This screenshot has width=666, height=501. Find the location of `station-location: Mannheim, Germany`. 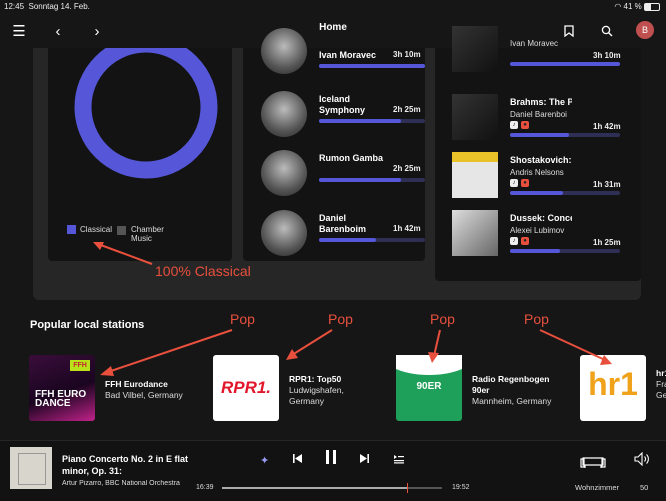

station-location: Mannheim, Germany is located at coordinates (512, 401).